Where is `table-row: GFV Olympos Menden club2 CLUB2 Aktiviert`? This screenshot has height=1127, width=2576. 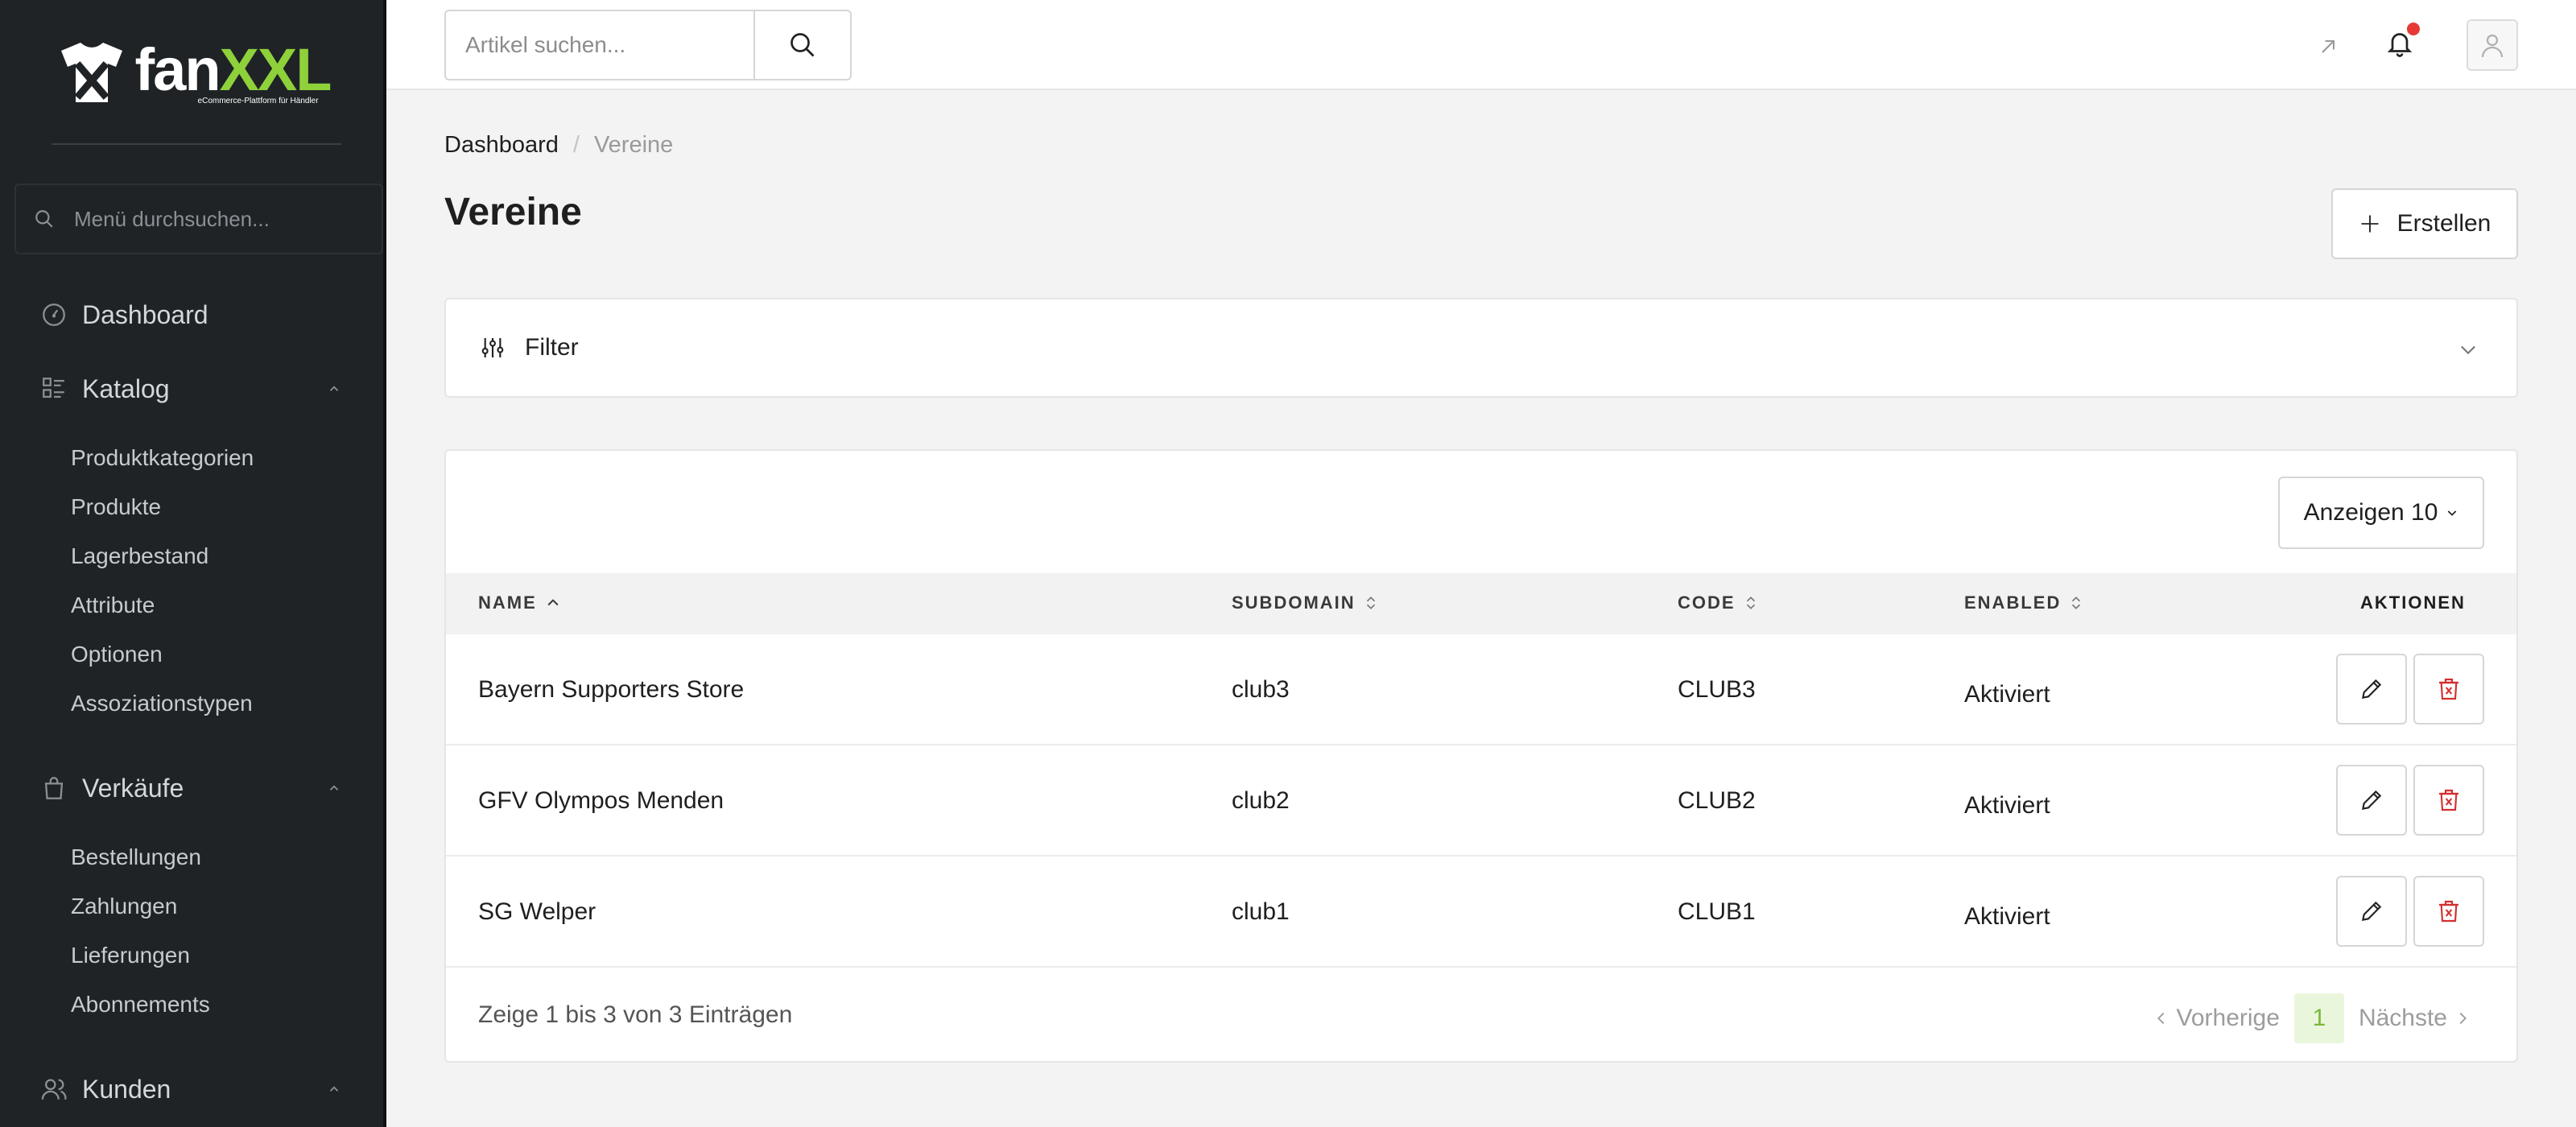
table-row: GFV Olympos Menden club2 CLUB2 Aktiviert is located at coordinates (1481, 801).